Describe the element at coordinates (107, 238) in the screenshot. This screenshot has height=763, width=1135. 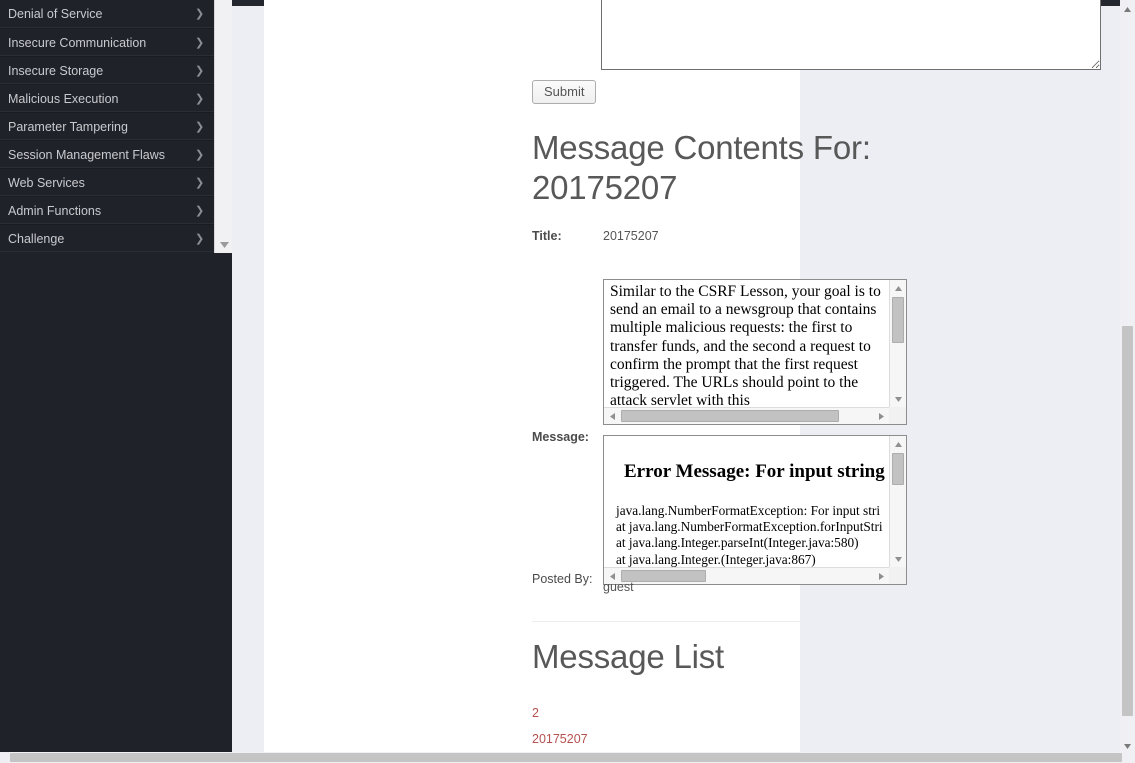
I see `sidebar-item-challenge: Challenge ❯` at that location.